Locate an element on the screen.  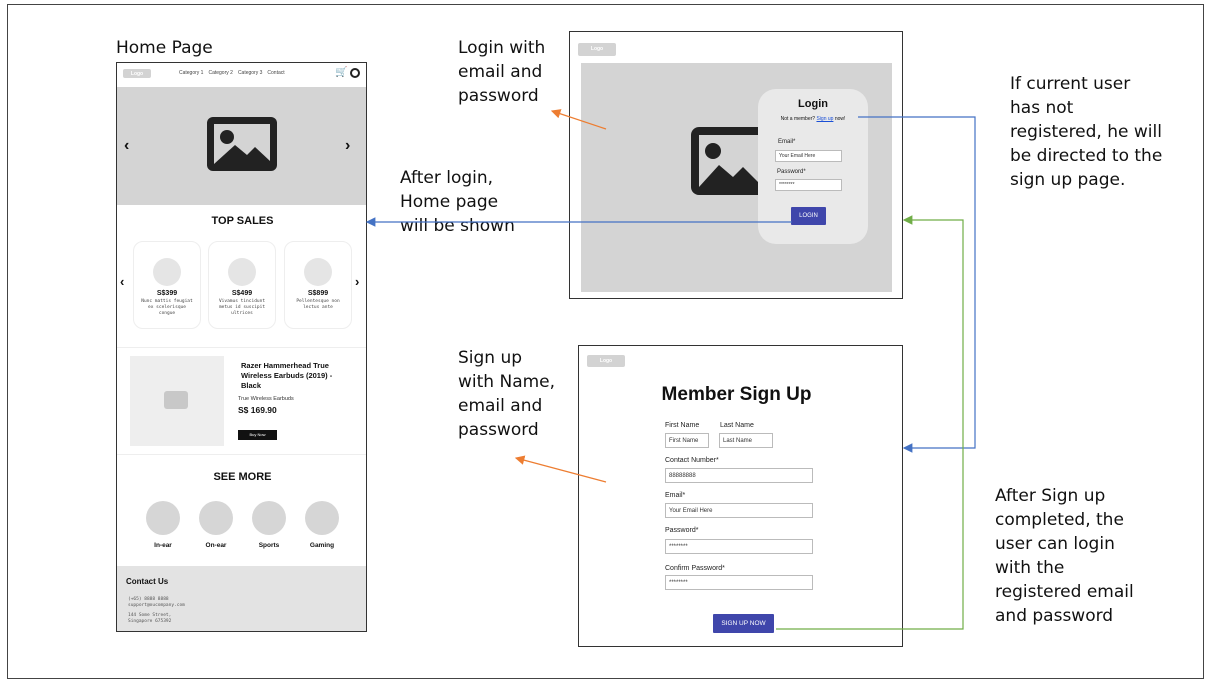
hero-banner: ‹ › is located at coordinates (241, 146).